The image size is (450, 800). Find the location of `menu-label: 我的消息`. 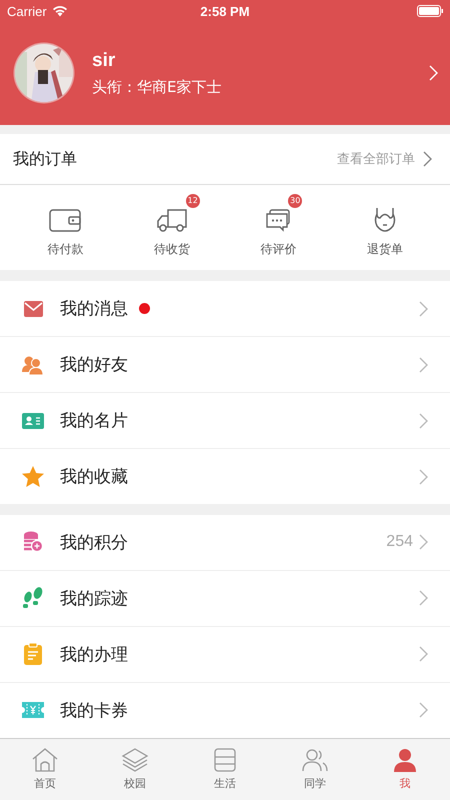

menu-label: 我的消息 is located at coordinates (94, 309).